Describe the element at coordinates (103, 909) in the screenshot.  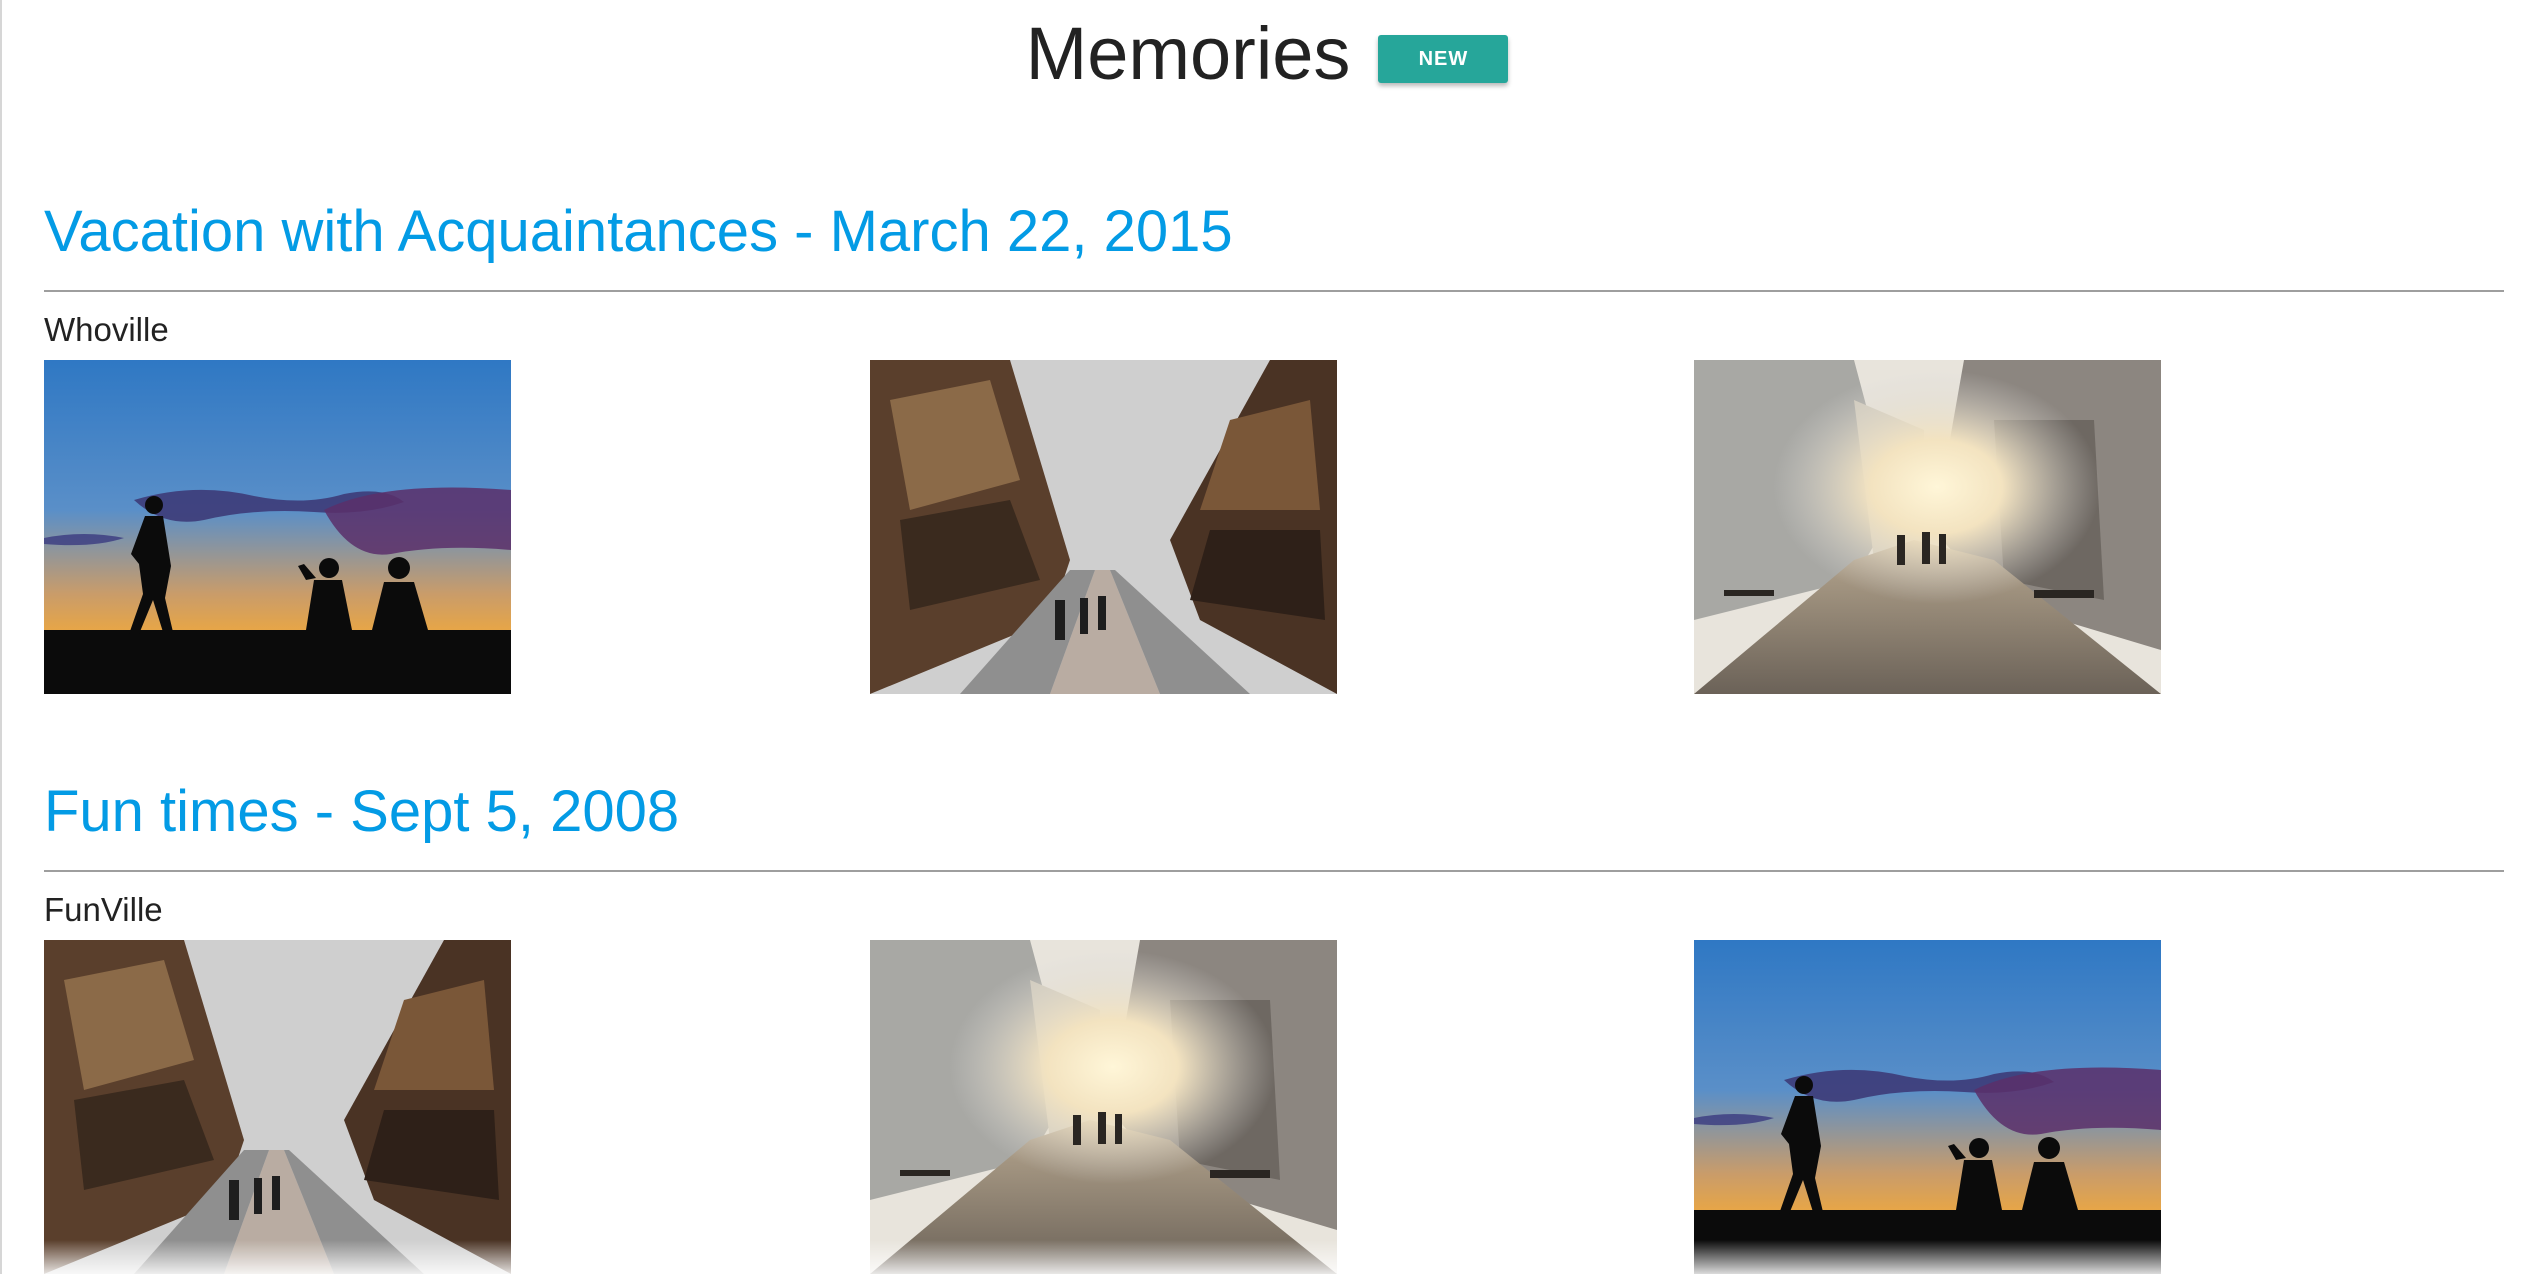
I see `memory-location: FunVille` at that location.